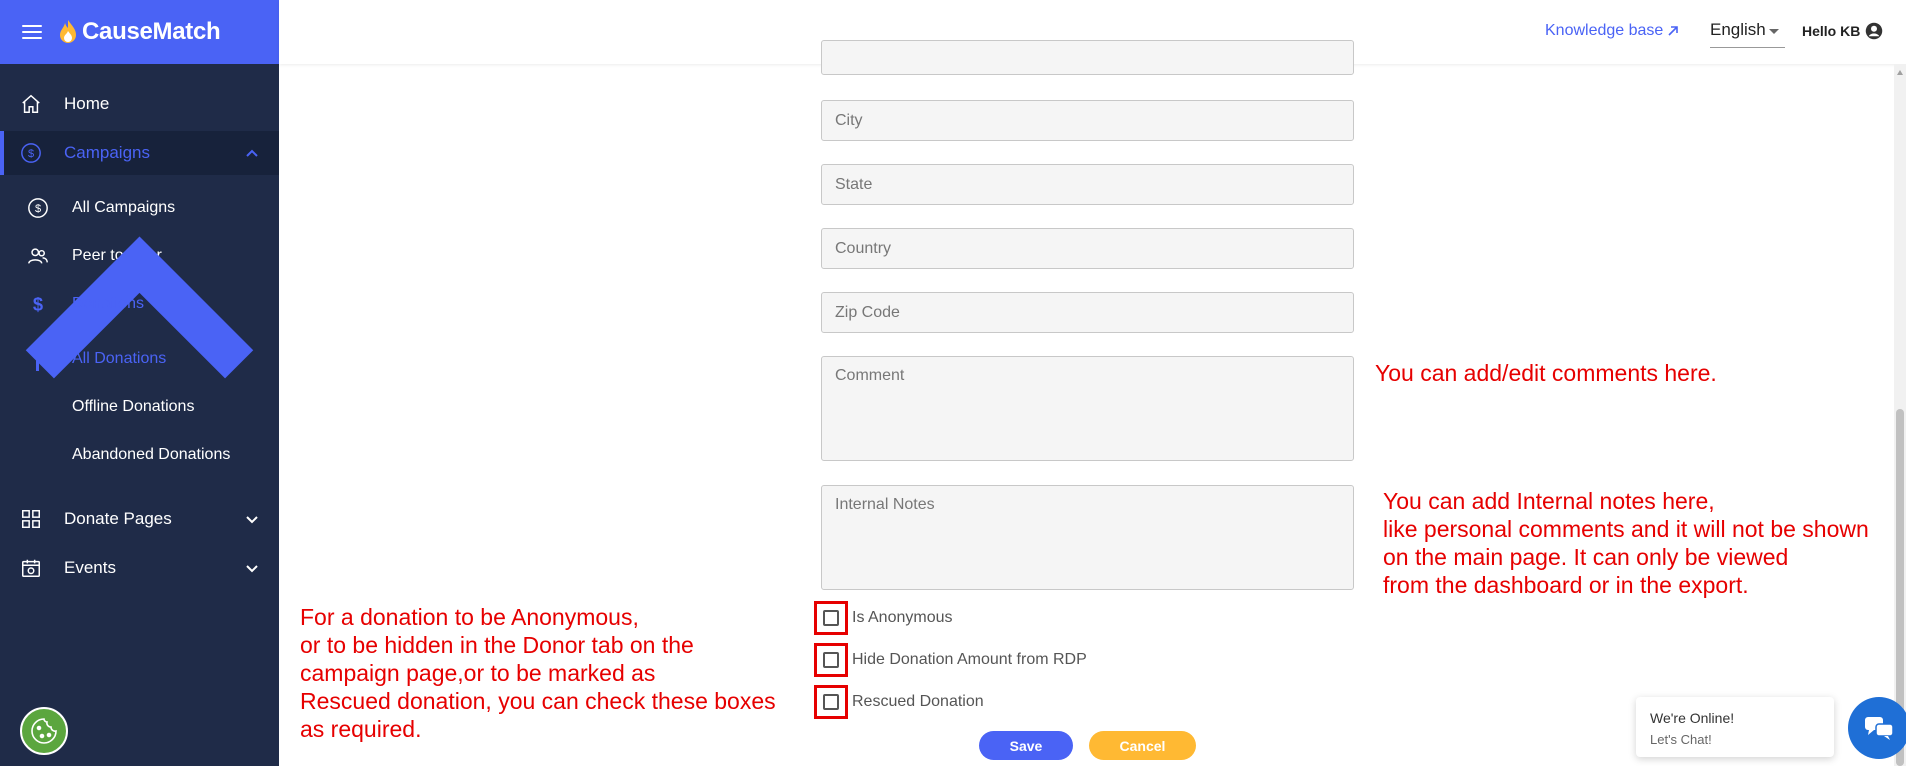 The width and height of the screenshot is (1906, 766). I want to click on brand-bar: CauseMatch, so click(139, 32).